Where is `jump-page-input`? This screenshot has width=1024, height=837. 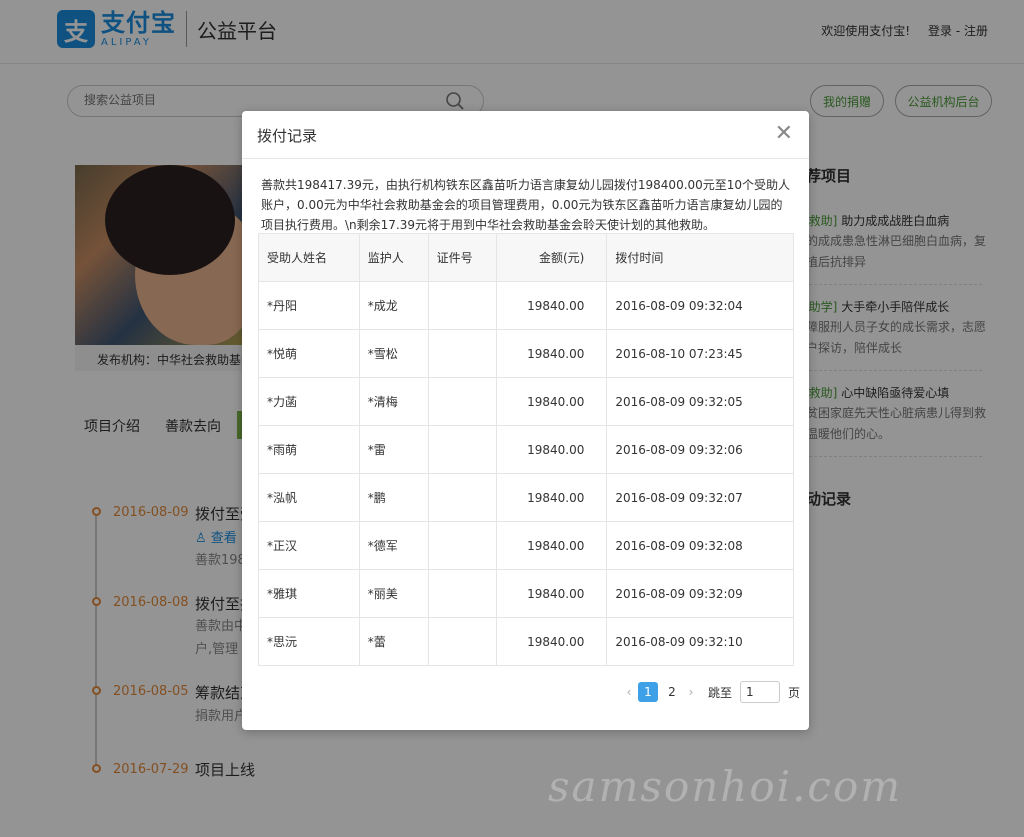 jump-page-input is located at coordinates (760, 692).